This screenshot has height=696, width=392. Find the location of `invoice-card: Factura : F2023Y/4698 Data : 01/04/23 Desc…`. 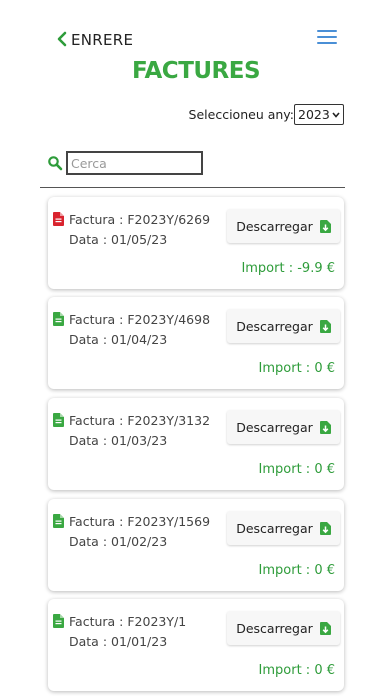

invoice-card: Factura : F2023Y/4698 Data : 01/04/23 Desc… is located at coordinates (196, 343).